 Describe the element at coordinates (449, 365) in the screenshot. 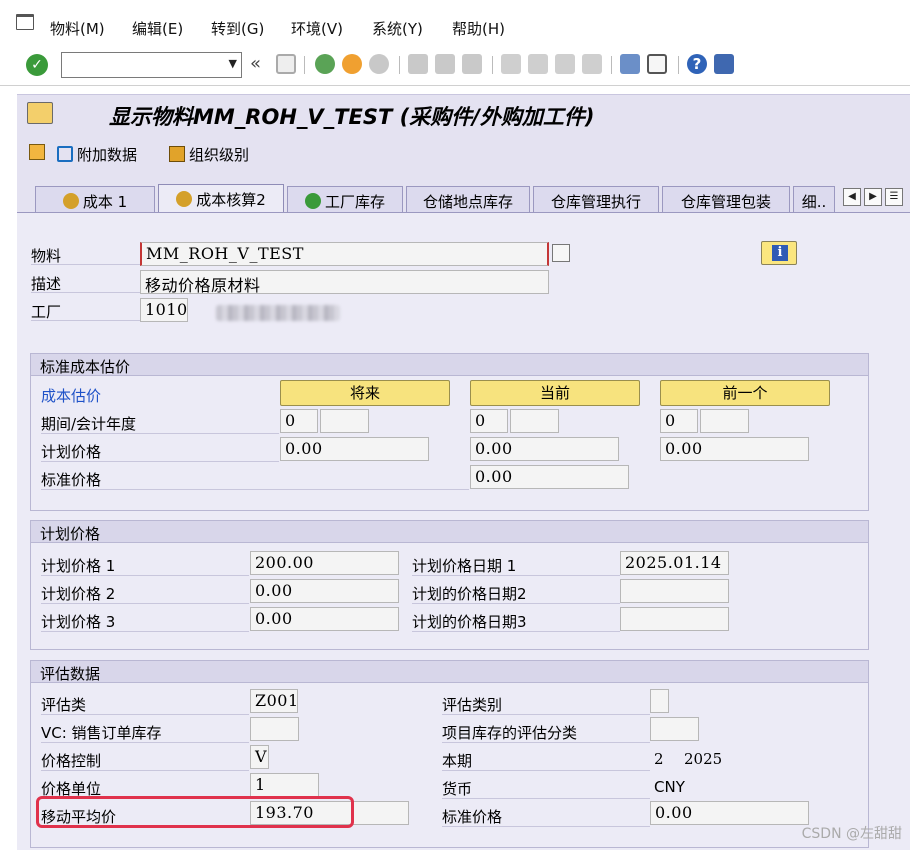

I see `group-header: 标准成本估价` at that location.